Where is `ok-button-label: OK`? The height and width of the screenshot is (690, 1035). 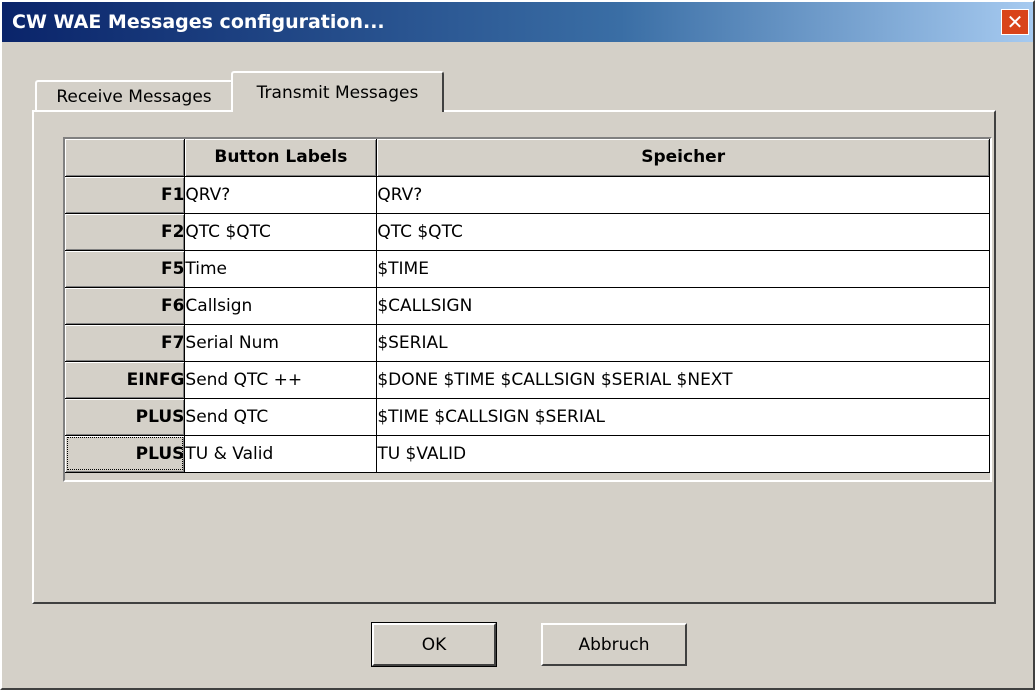 ok-button-label: OK is located at coordinates (434, 644).